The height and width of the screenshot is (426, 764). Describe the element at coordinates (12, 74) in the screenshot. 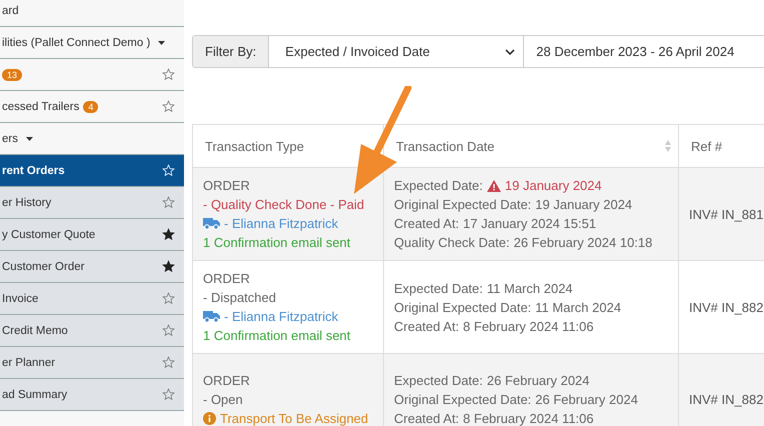

I see `count-badge: 13` at that location.